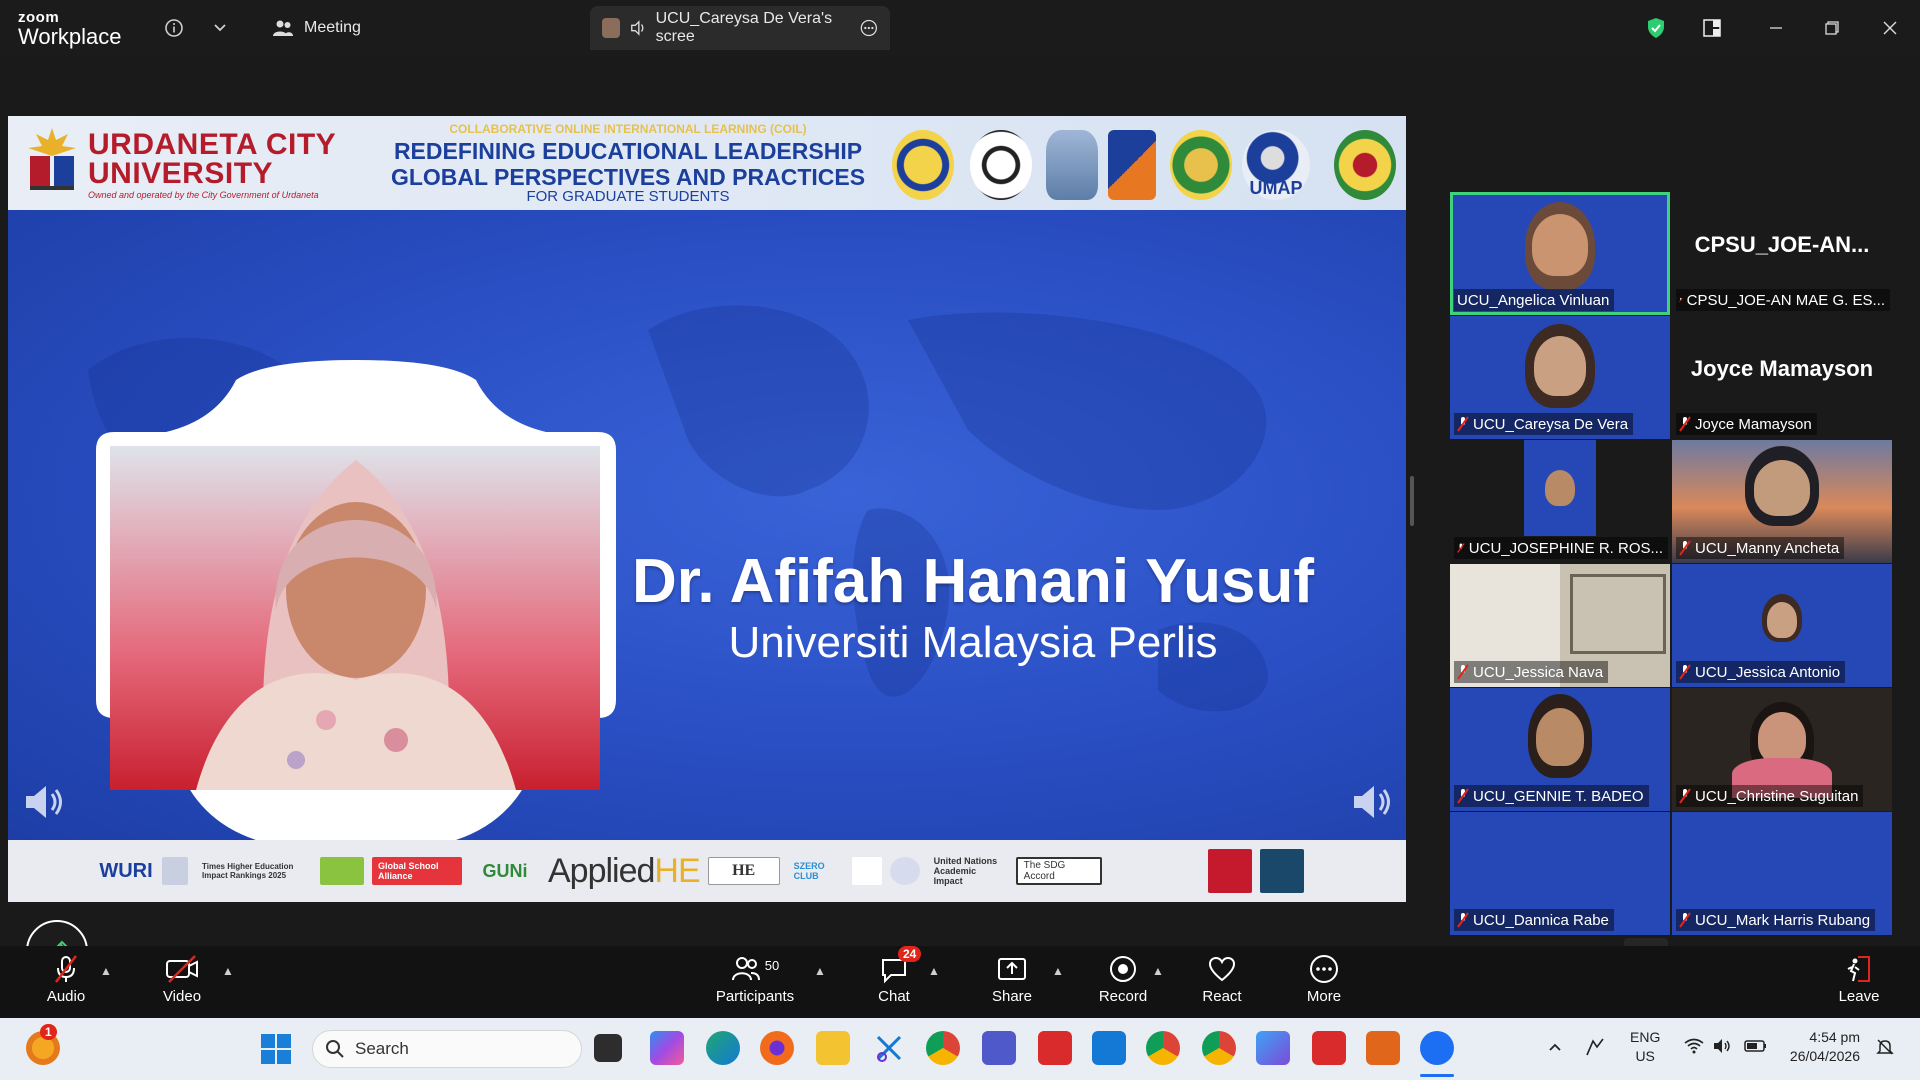 This screenshot has height=1080, width=1920. What do you see at coordinates (106, 971) in the screenshot?
I see `audio-options-caret: ▲` at bounding box center [106, 971].